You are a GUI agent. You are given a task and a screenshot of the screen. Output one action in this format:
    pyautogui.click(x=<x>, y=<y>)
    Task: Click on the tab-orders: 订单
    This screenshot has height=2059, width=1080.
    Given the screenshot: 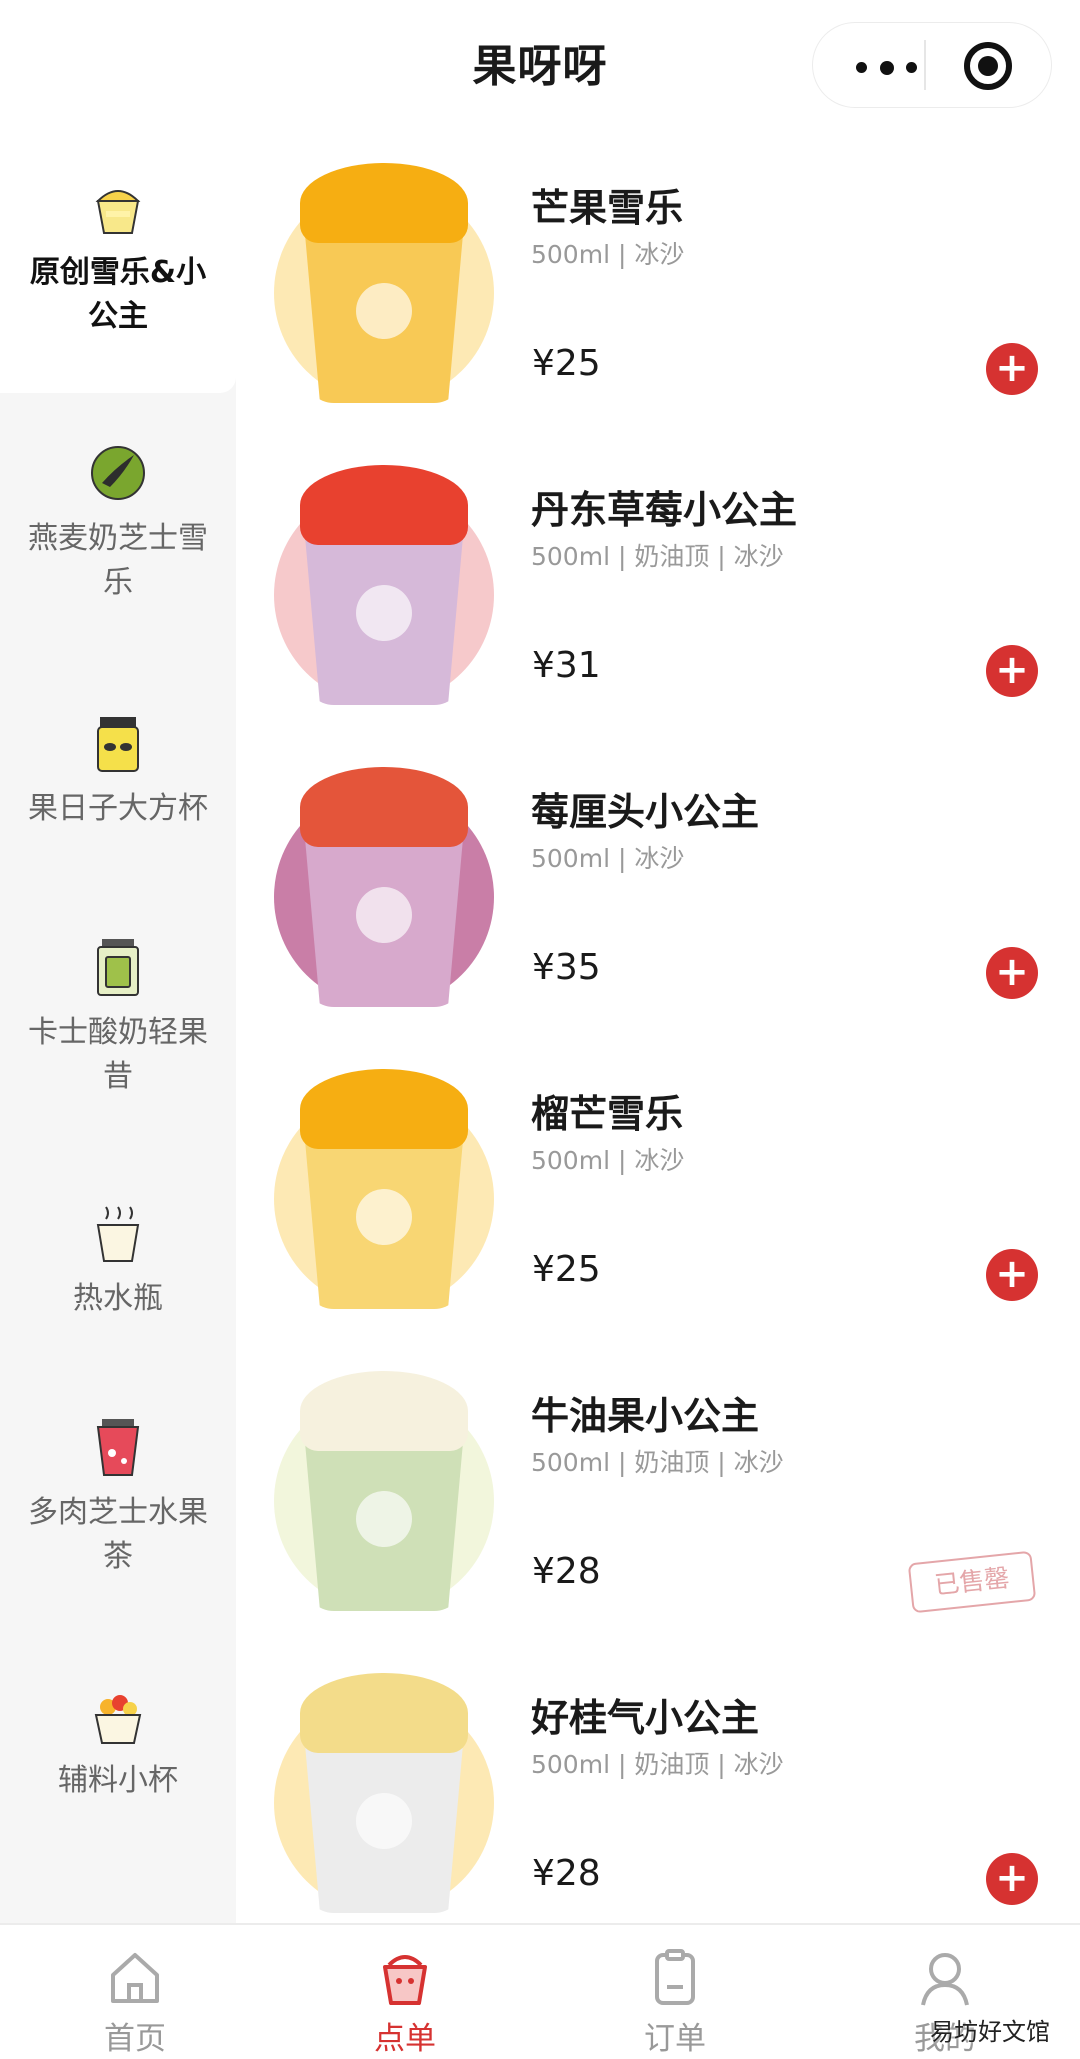 What is the action you would take?
    pyautogui.click(x=675, y=1992)
    